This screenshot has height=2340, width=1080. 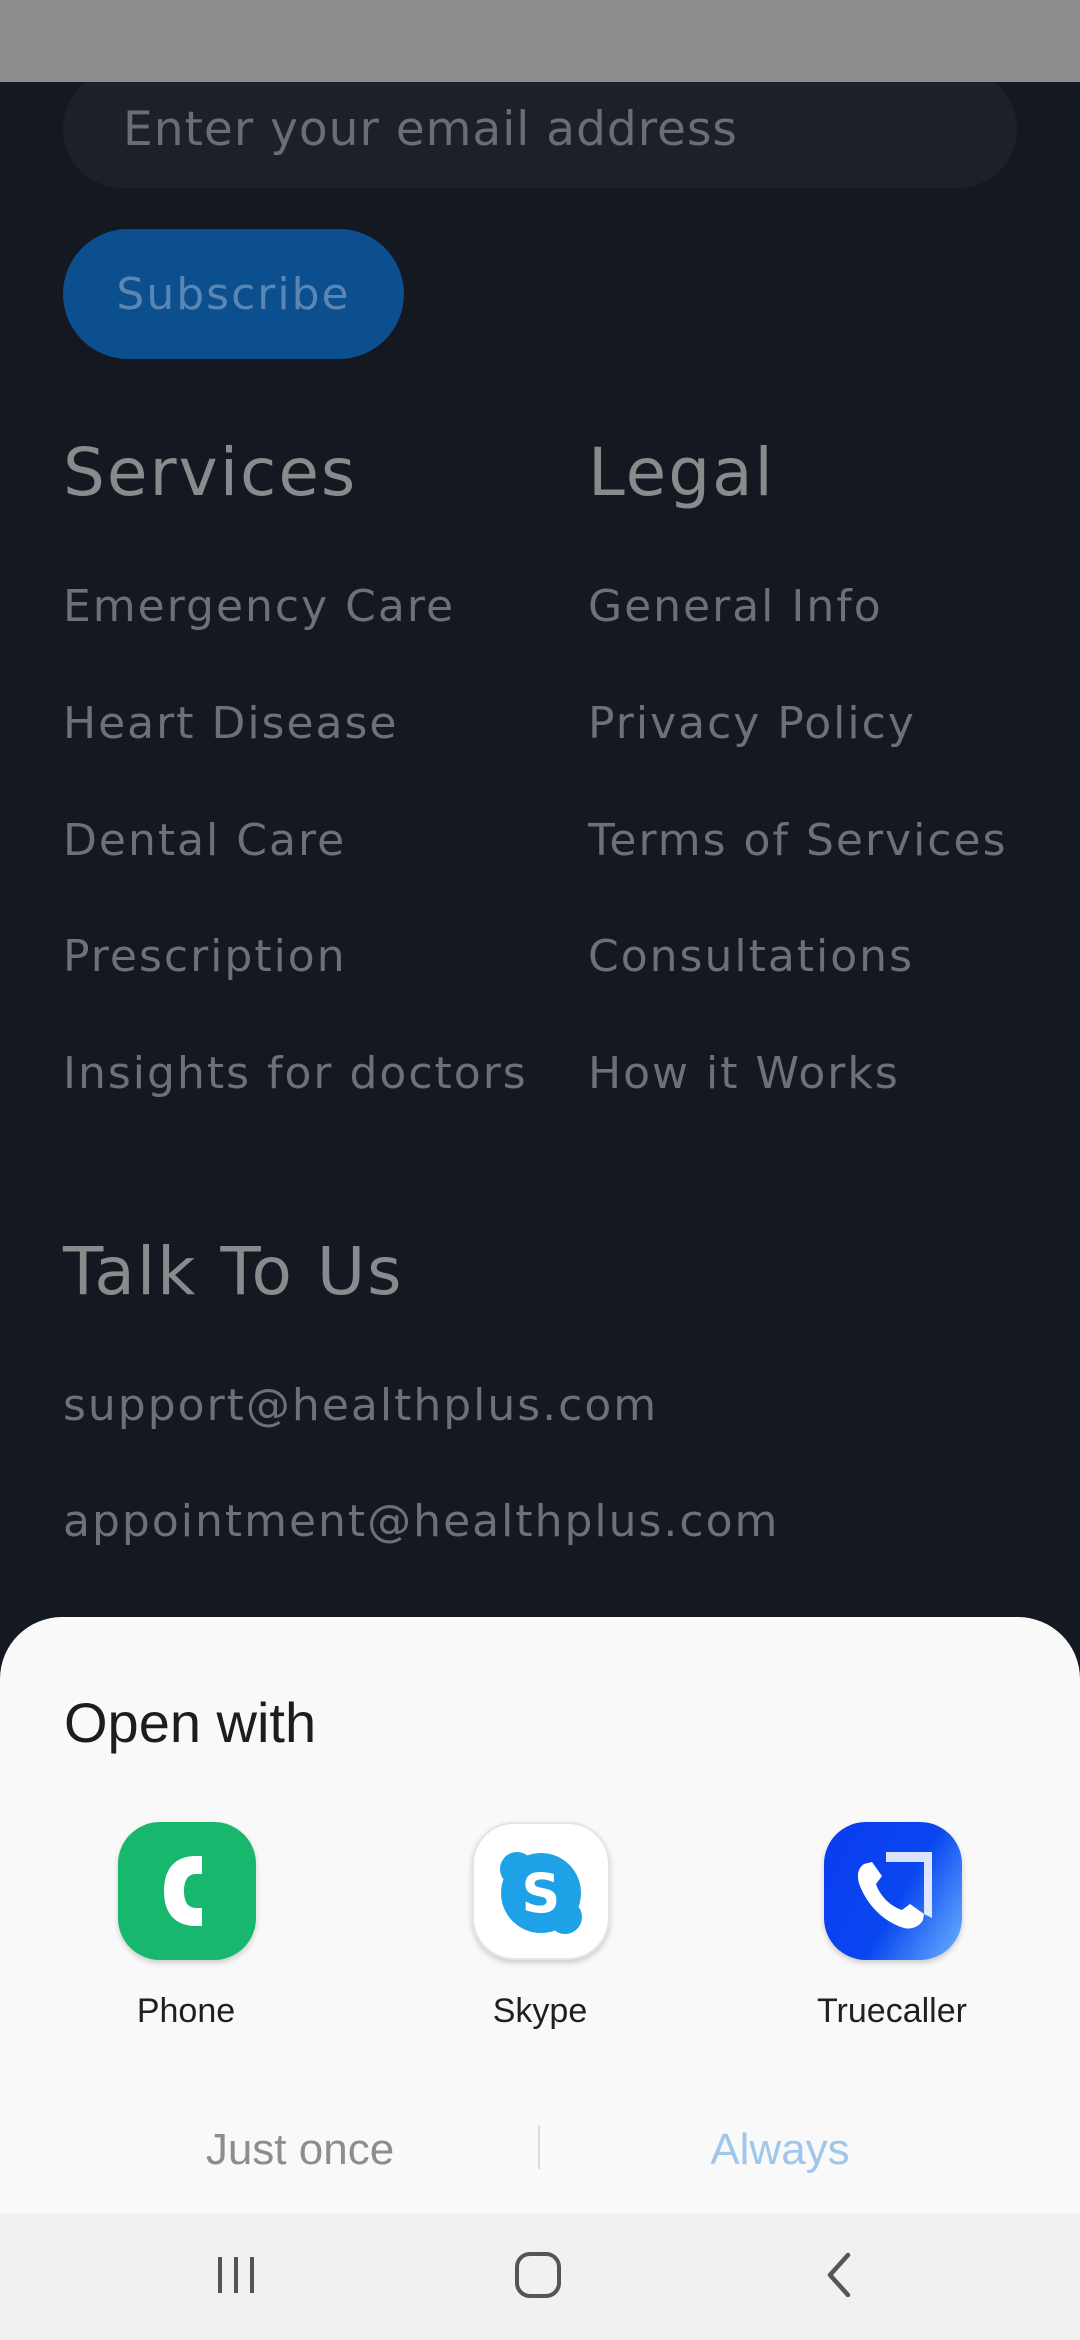 What do you see at coordinates (840, 2275) in the screenshot?
I see `back-icon` at bounding box center [840, 2275].